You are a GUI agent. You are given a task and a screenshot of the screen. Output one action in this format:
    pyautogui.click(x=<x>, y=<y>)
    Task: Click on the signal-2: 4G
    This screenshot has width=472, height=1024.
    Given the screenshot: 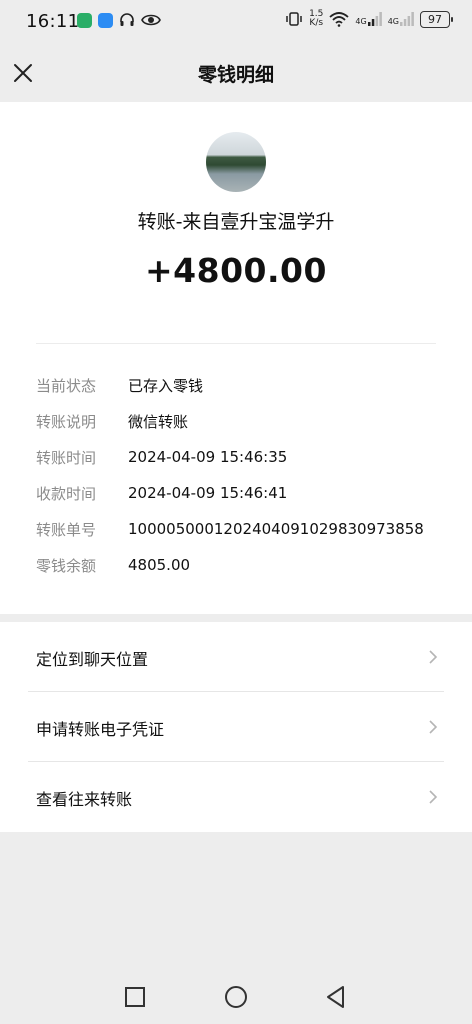 What is the action you would take?
    pyautogui.click(x=401, y=19)
    